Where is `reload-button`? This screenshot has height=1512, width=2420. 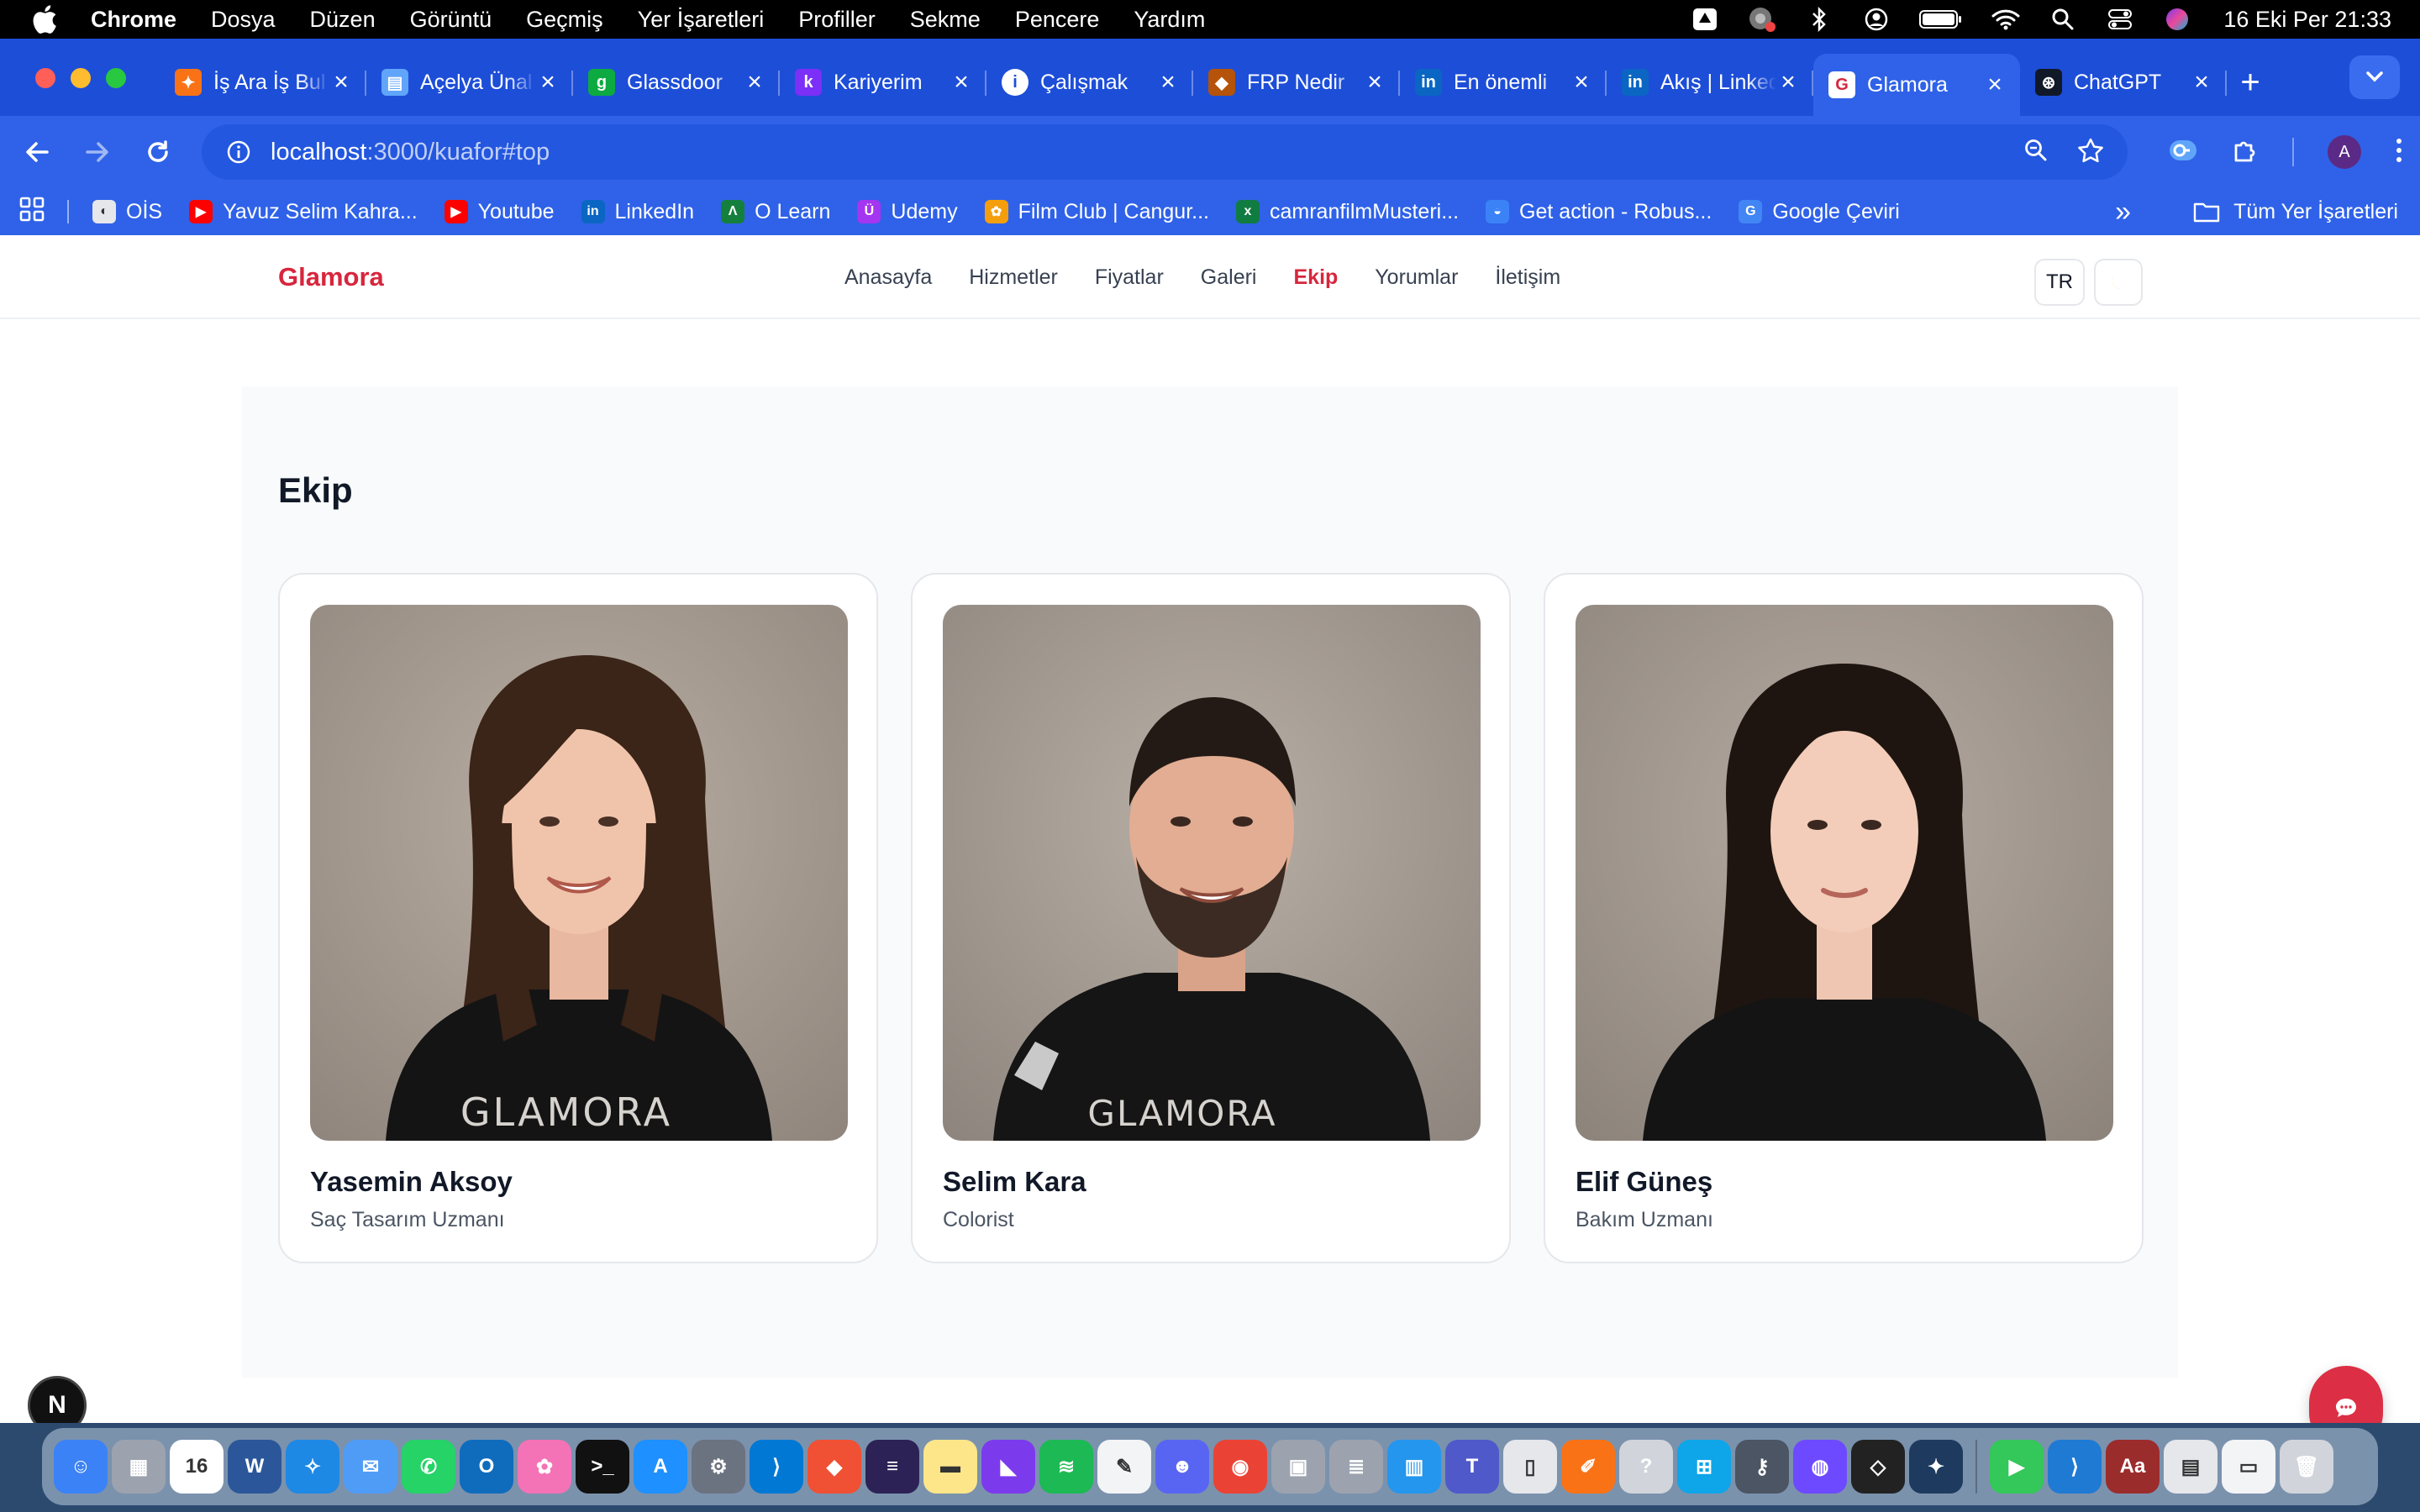 reload-button is located at coordinates (158, 152).